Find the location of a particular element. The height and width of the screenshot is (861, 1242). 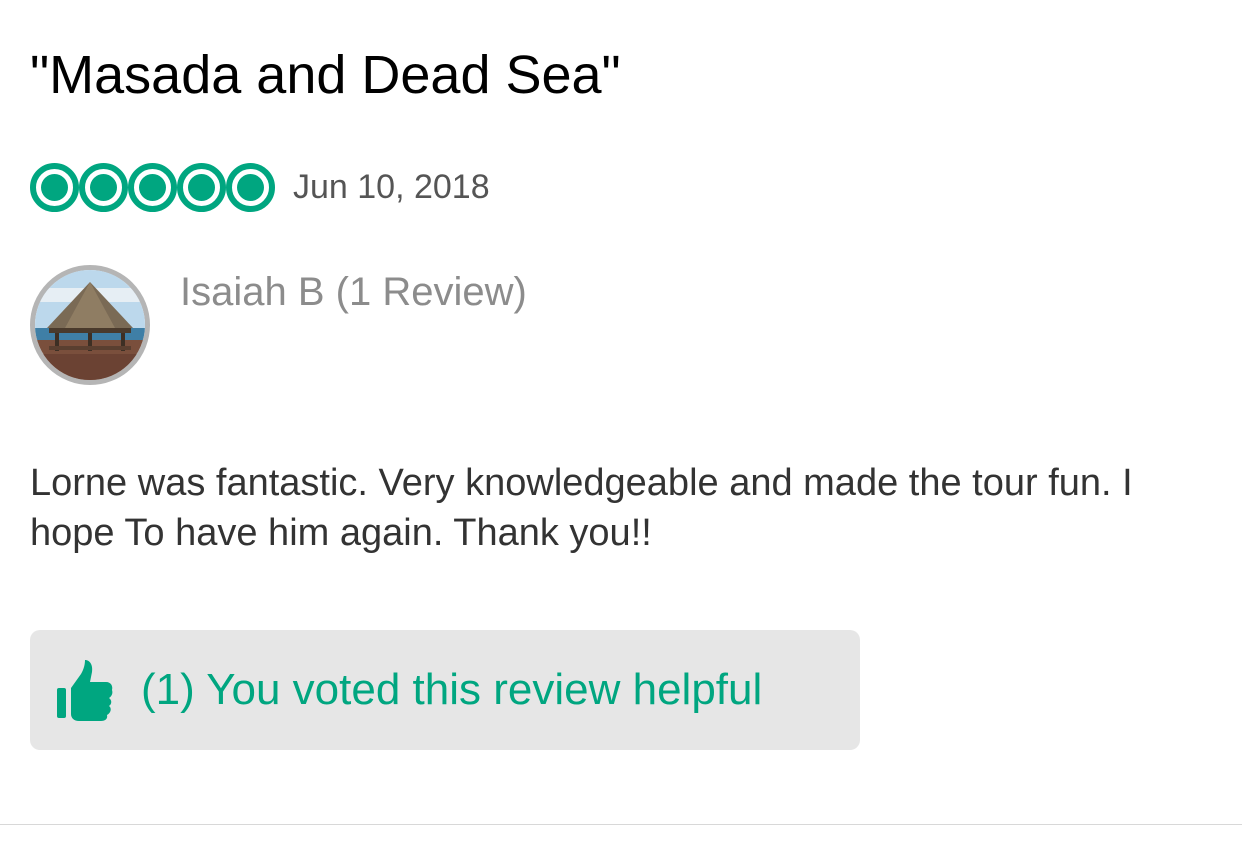

rating-bubble-2-icon is located at coordinates (103, 187).